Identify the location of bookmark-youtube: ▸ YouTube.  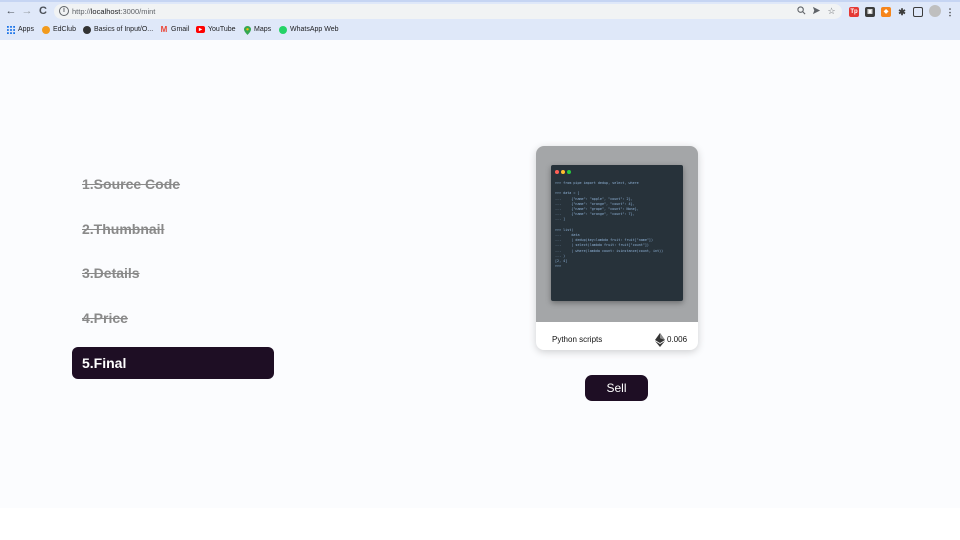
(216, 29).